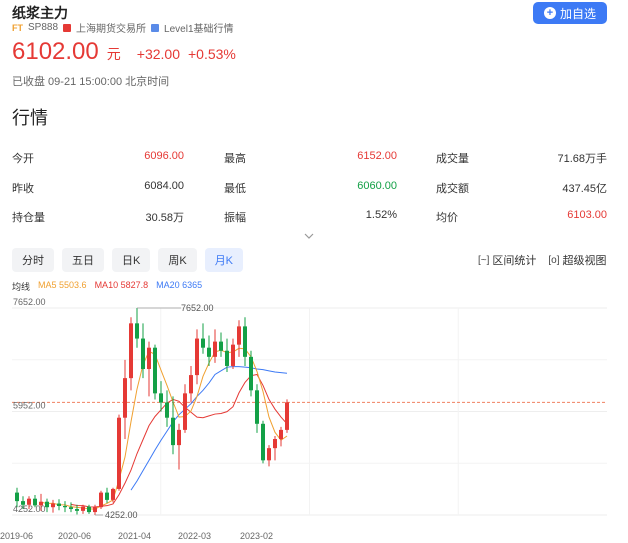 This screenshot has width=628, height=543. I want to click on price-row: 6102.00 元 +32.00 +0.53%, so click(124, 52).